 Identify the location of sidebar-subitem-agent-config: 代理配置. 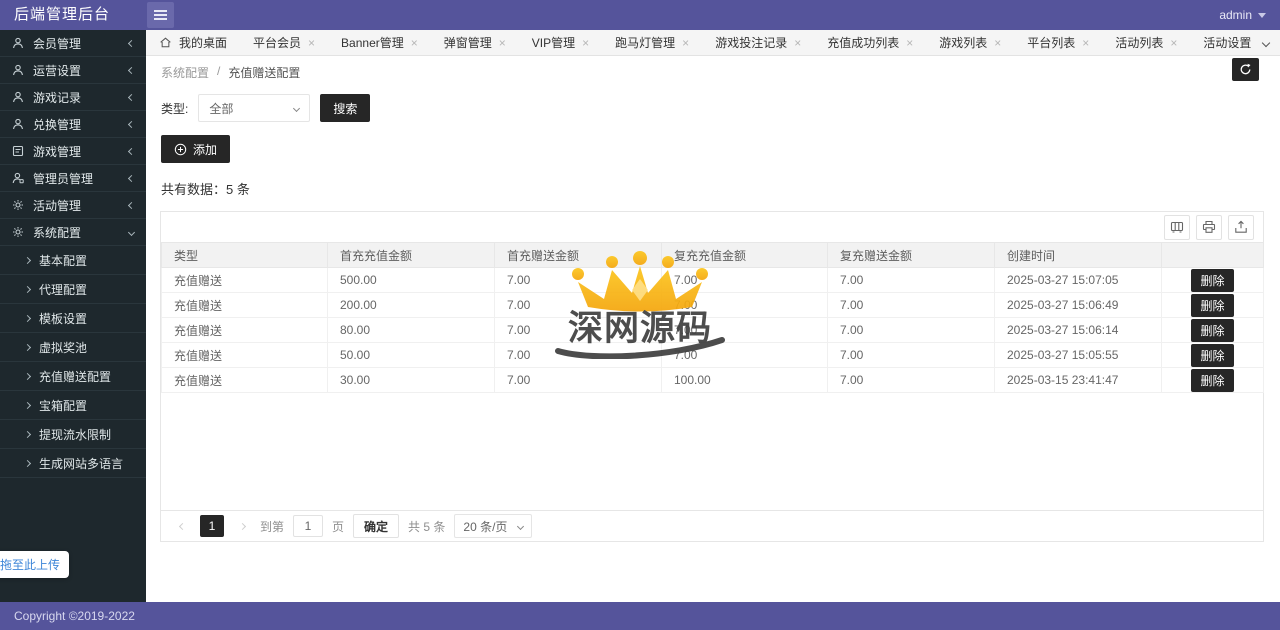
(73, 289).